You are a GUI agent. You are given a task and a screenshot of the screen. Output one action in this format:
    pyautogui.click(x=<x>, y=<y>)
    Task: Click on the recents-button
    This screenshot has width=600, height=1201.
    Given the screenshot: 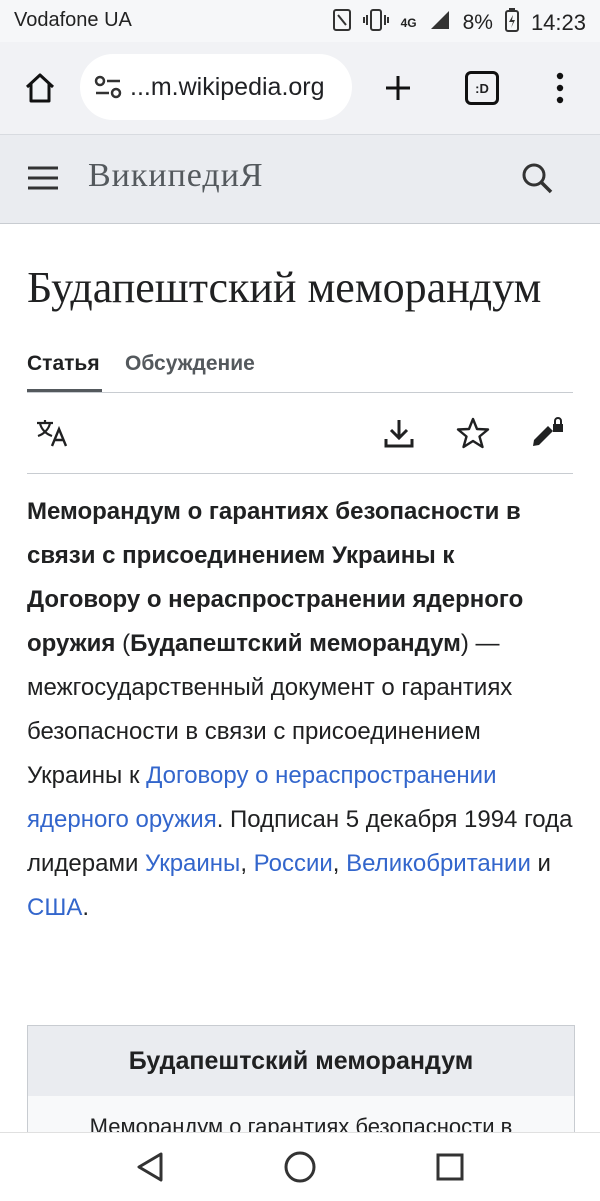 What is the action you would take?
    pyautogui.click(x=450, y=1167)
    